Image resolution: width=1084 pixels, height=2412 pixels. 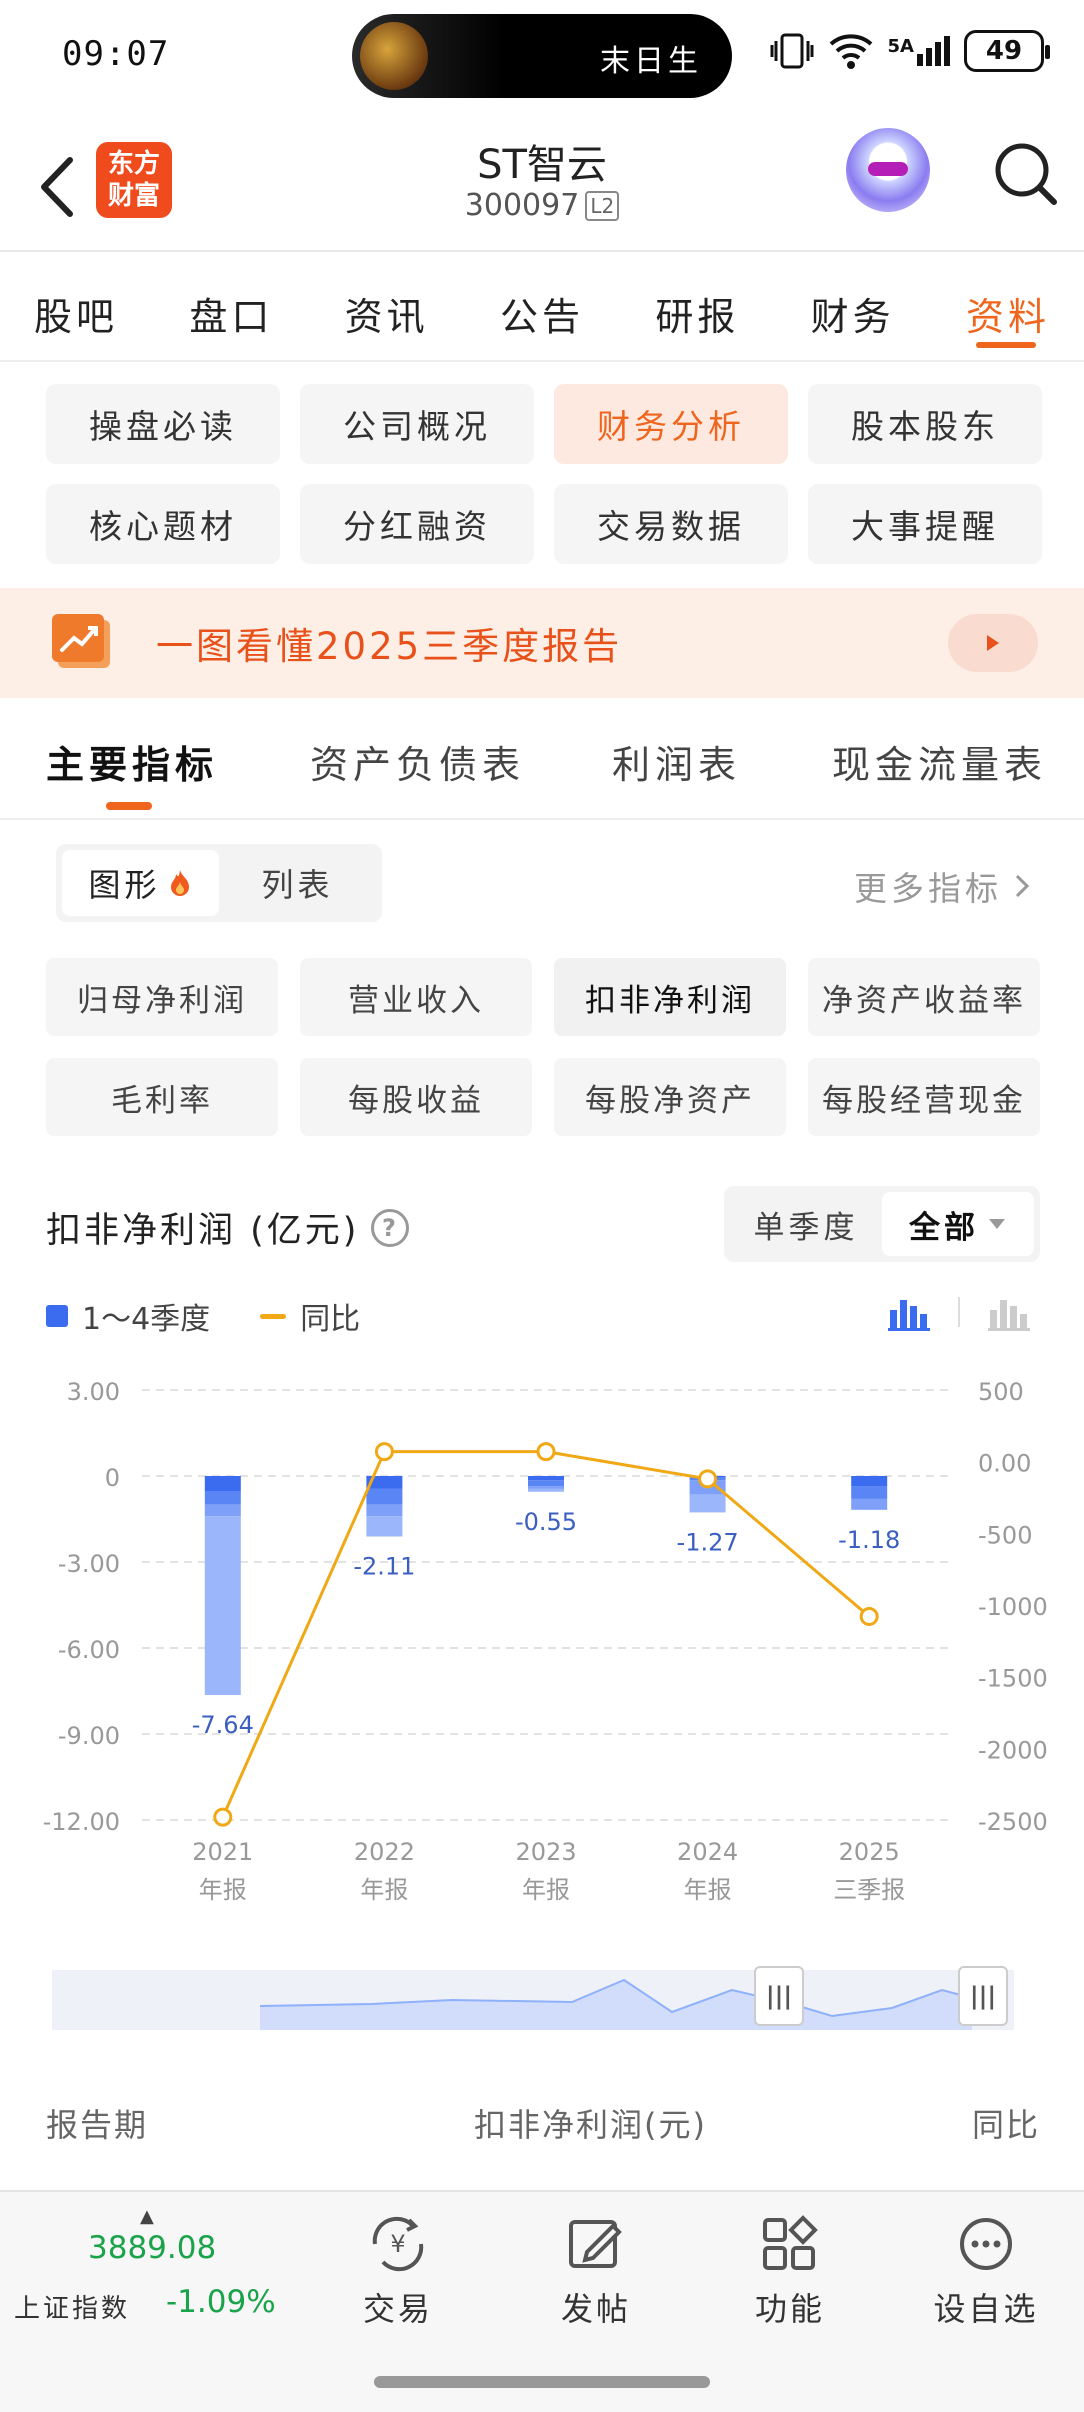 What do you see at coordinates (983, 1996) in the screenshot?
I see `range-end-handle: |||` at bounding box center [983, 1996].